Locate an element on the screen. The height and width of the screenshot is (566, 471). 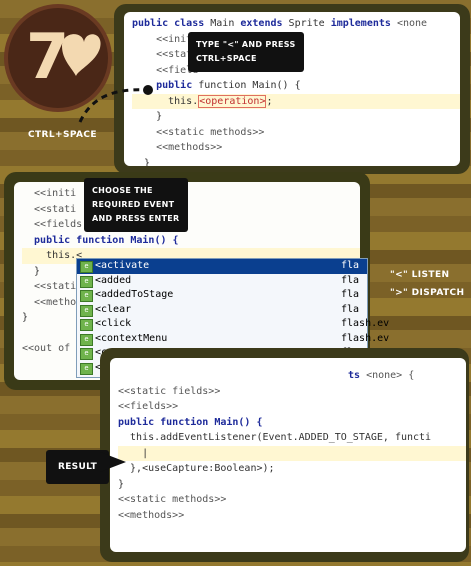
code-line: <<static methods>> is located at coordinates (172, 499).